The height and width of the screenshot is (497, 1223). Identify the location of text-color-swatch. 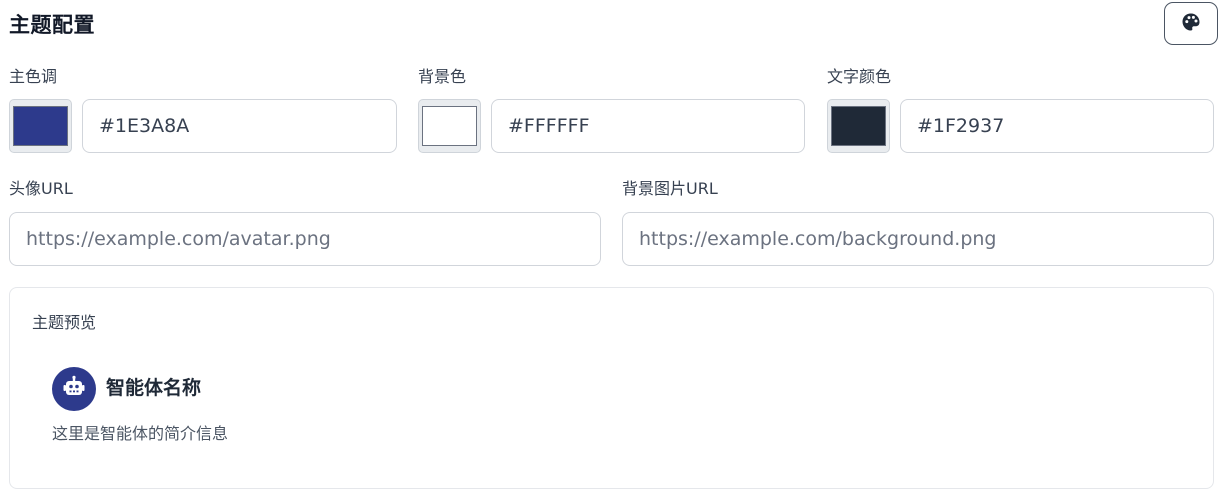
(858, 126).